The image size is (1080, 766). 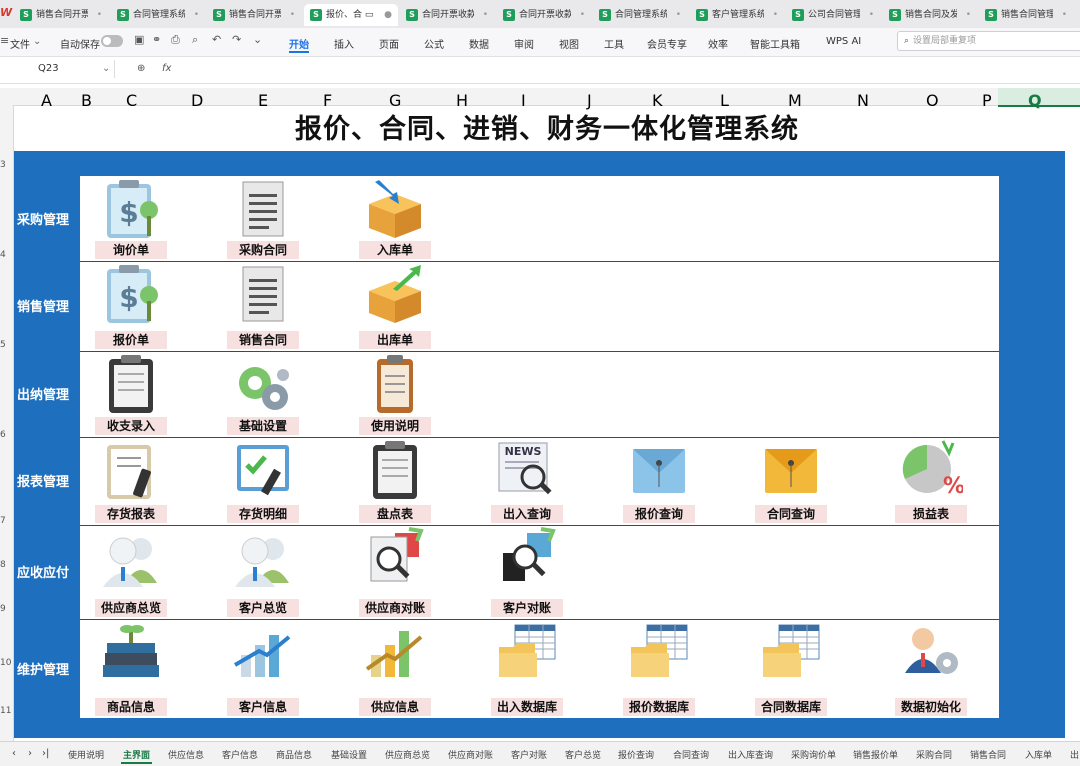 I want to click on sheet-tab: 供应商总览, so click(x=407, y=754).